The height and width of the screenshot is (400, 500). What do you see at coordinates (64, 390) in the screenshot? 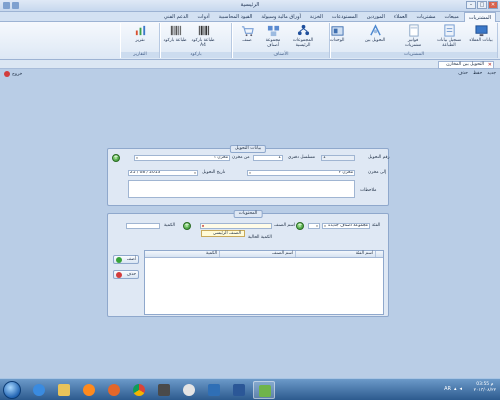
I see `taskbar-explorer` at bounding box center [64, 390].